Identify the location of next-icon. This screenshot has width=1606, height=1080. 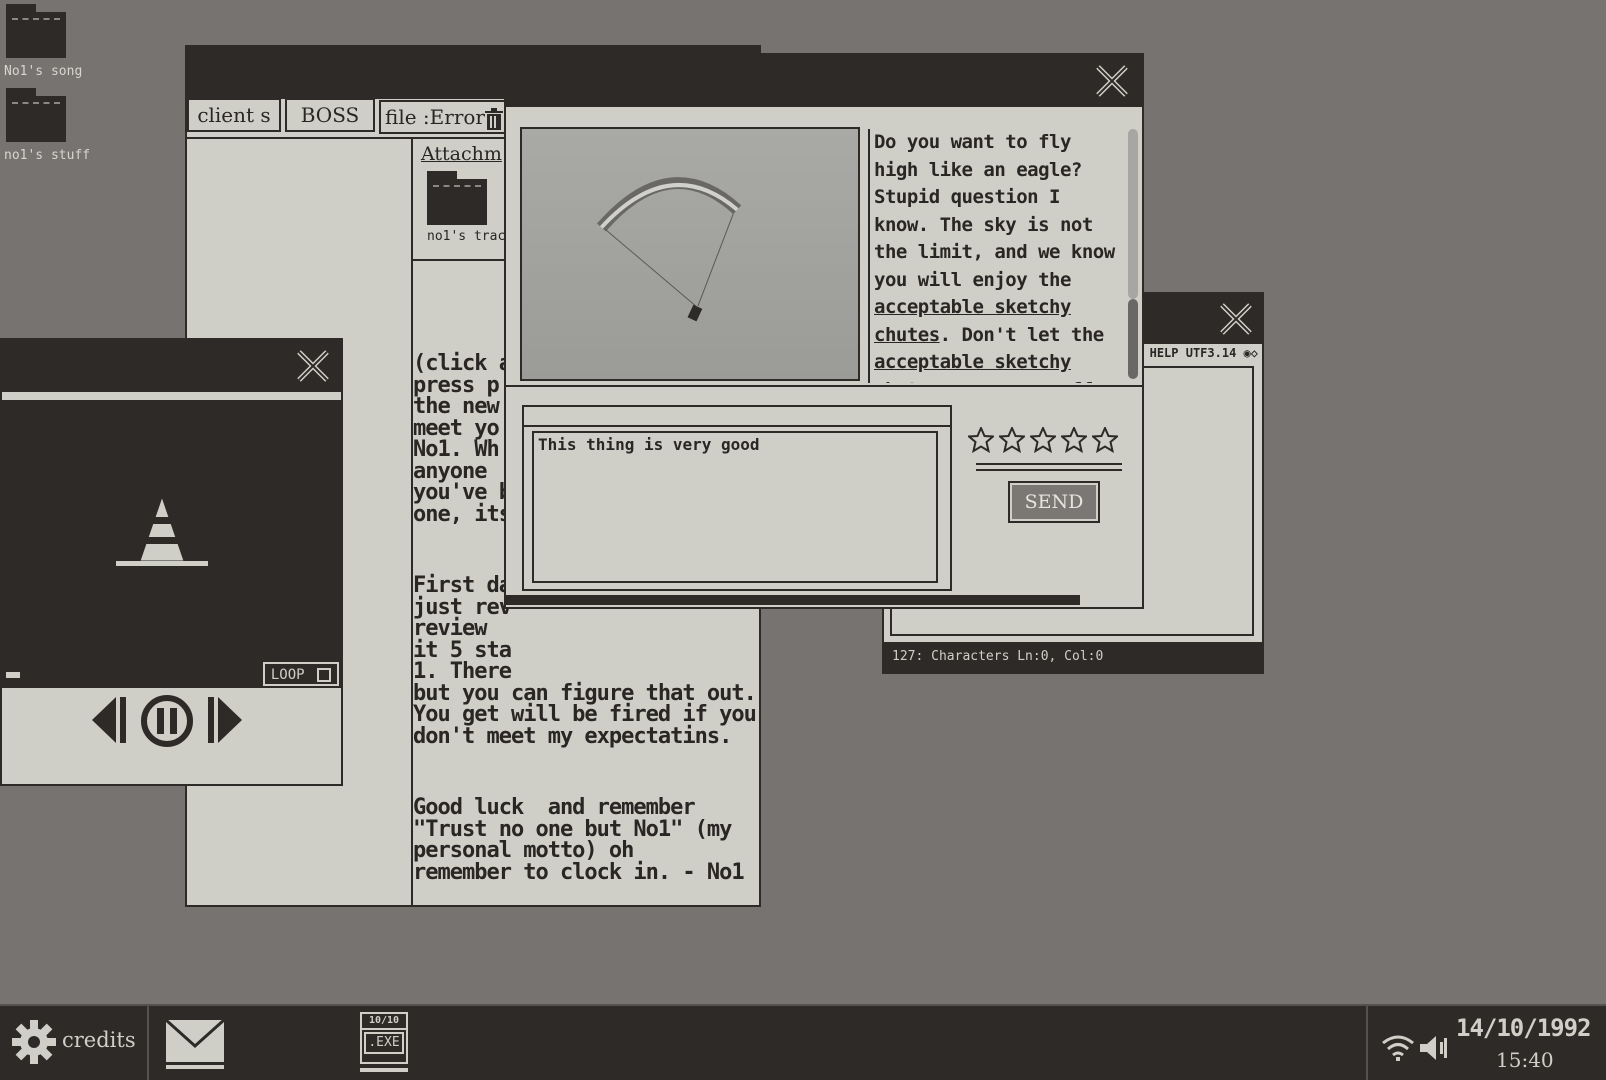
(225, 720).